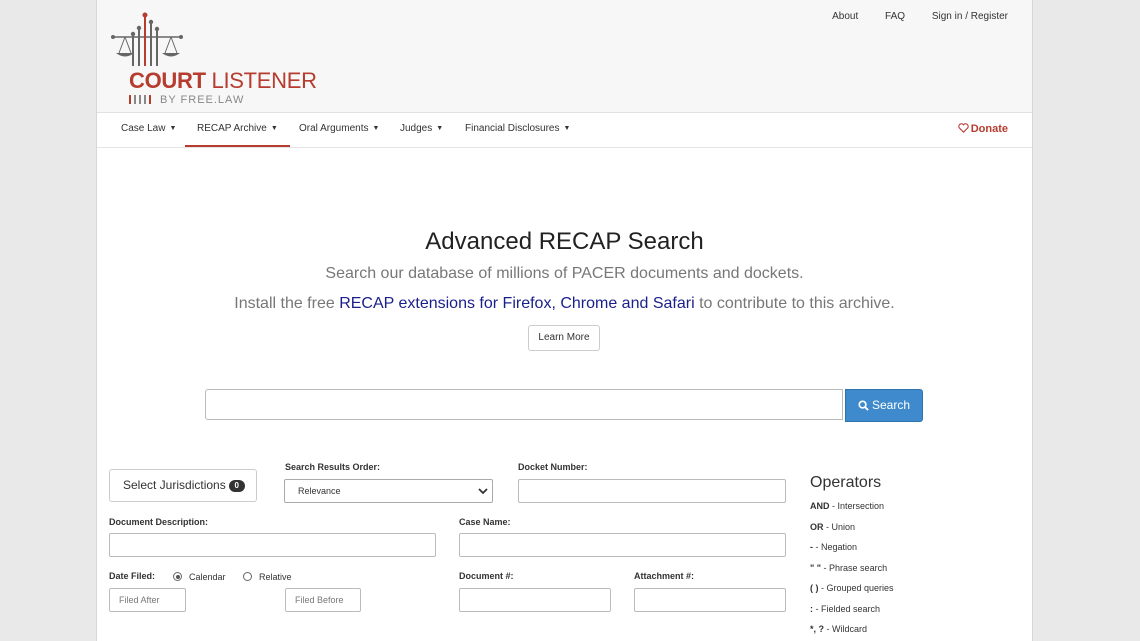 The image size is (1140, 641). I want to click on heart-icon, so click(963, 128).